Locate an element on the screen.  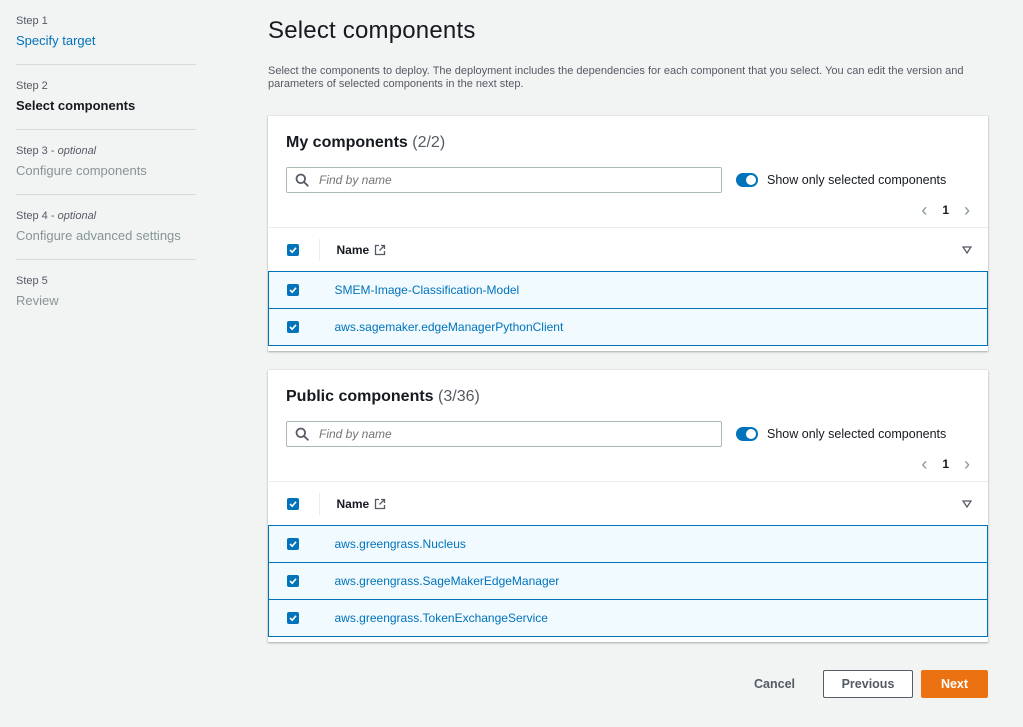
my-components-search-input is located at coordinates (509, 180).